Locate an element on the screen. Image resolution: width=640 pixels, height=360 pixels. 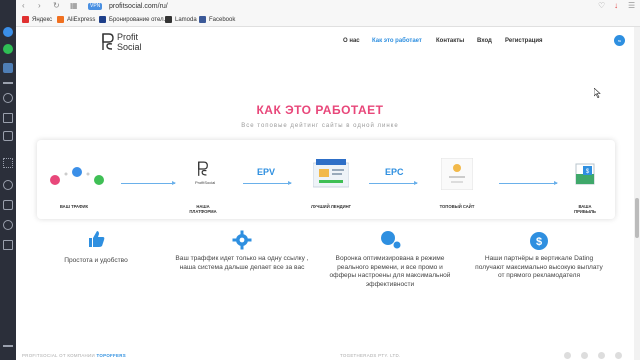
footer-left: PROFITSOCIAL ОТ КОМПАНИИ TOPOFFERS is located at coordinates (74, 355).